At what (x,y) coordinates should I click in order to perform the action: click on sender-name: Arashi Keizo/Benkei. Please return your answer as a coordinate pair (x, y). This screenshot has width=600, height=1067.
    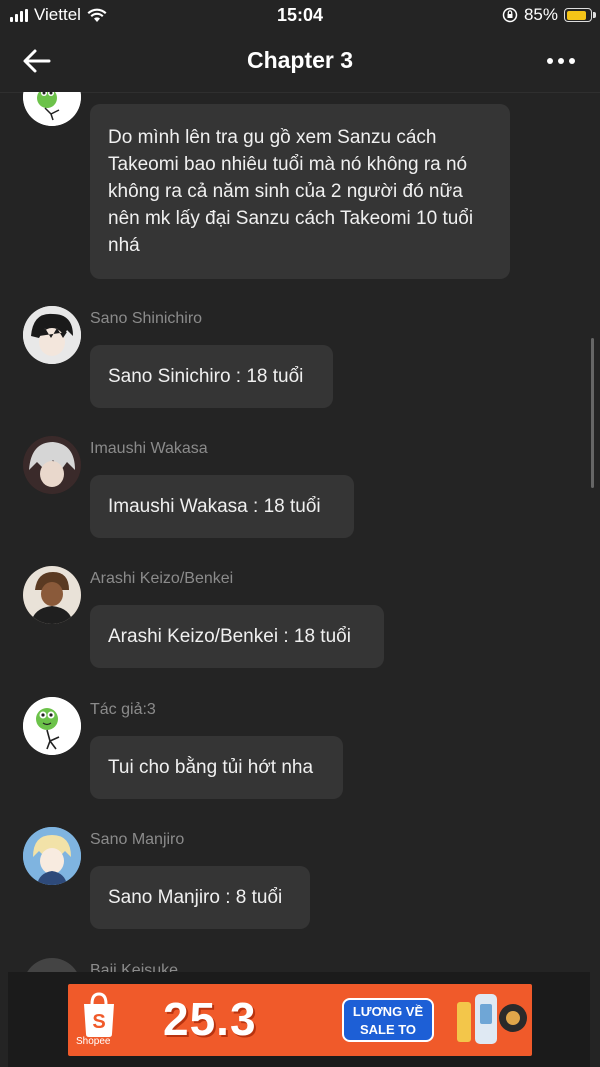
    Looking at the image, I should click on (162, 578).